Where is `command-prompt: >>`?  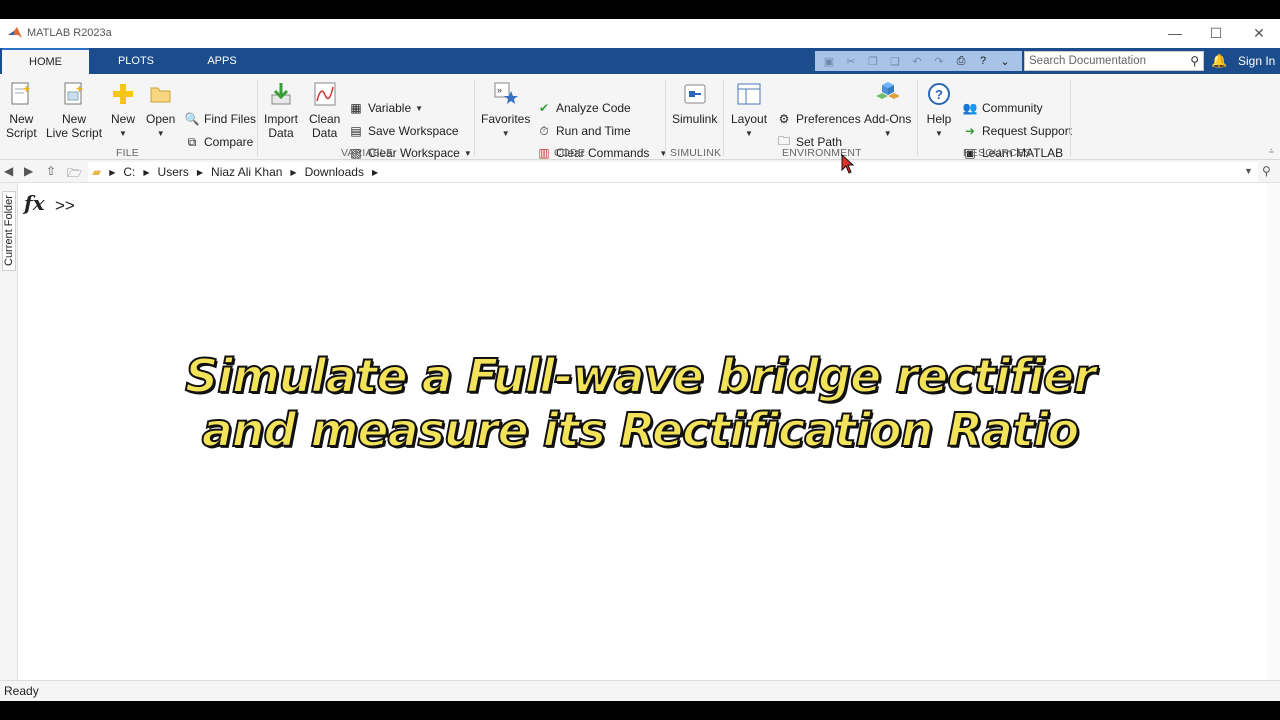 command-prompt: >> is located at coordinates (65, 205).